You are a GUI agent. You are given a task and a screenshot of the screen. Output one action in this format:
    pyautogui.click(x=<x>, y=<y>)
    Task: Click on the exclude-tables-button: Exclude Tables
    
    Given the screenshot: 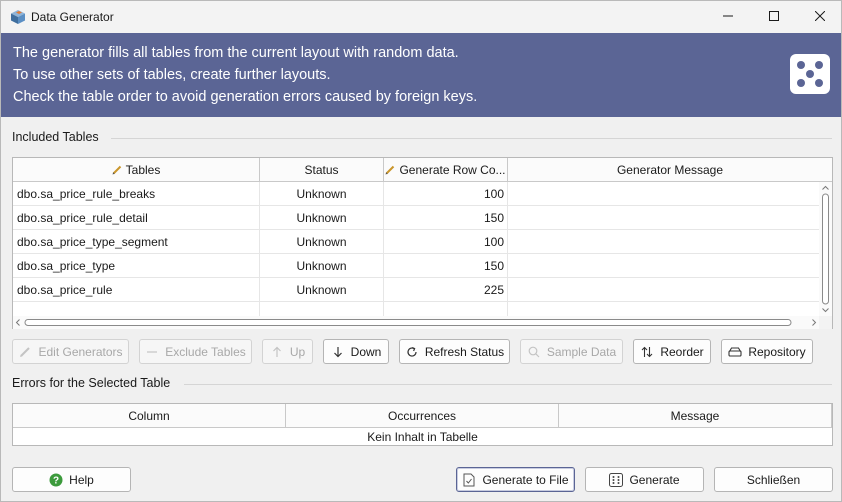 What is the action you would take?
    pyautogui.click(x=195, y=351)
    